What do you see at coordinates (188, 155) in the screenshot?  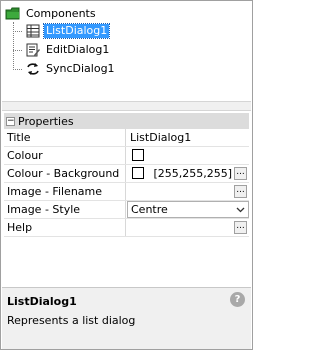 I see `property-value-colour` at bounding box center [188, 155].